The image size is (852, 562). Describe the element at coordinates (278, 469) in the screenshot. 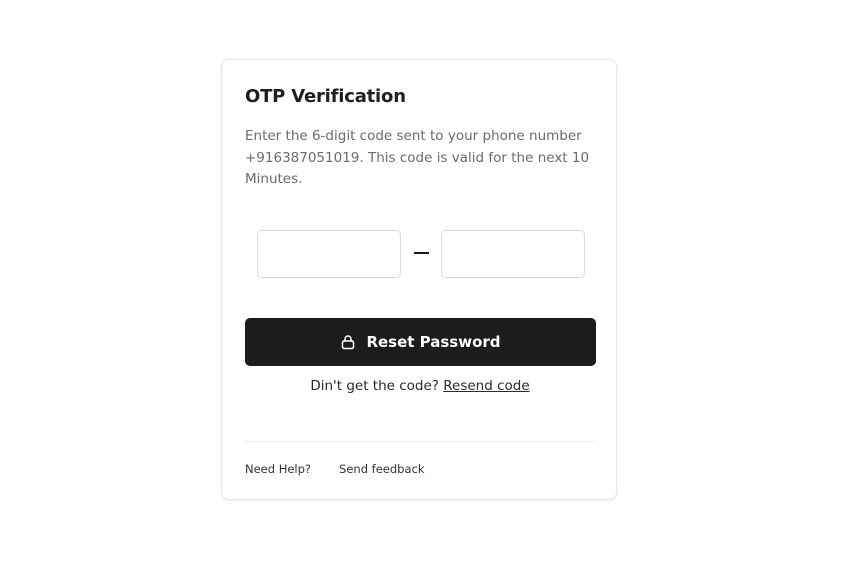

I see `need-help-link: Need Help?` at that location.